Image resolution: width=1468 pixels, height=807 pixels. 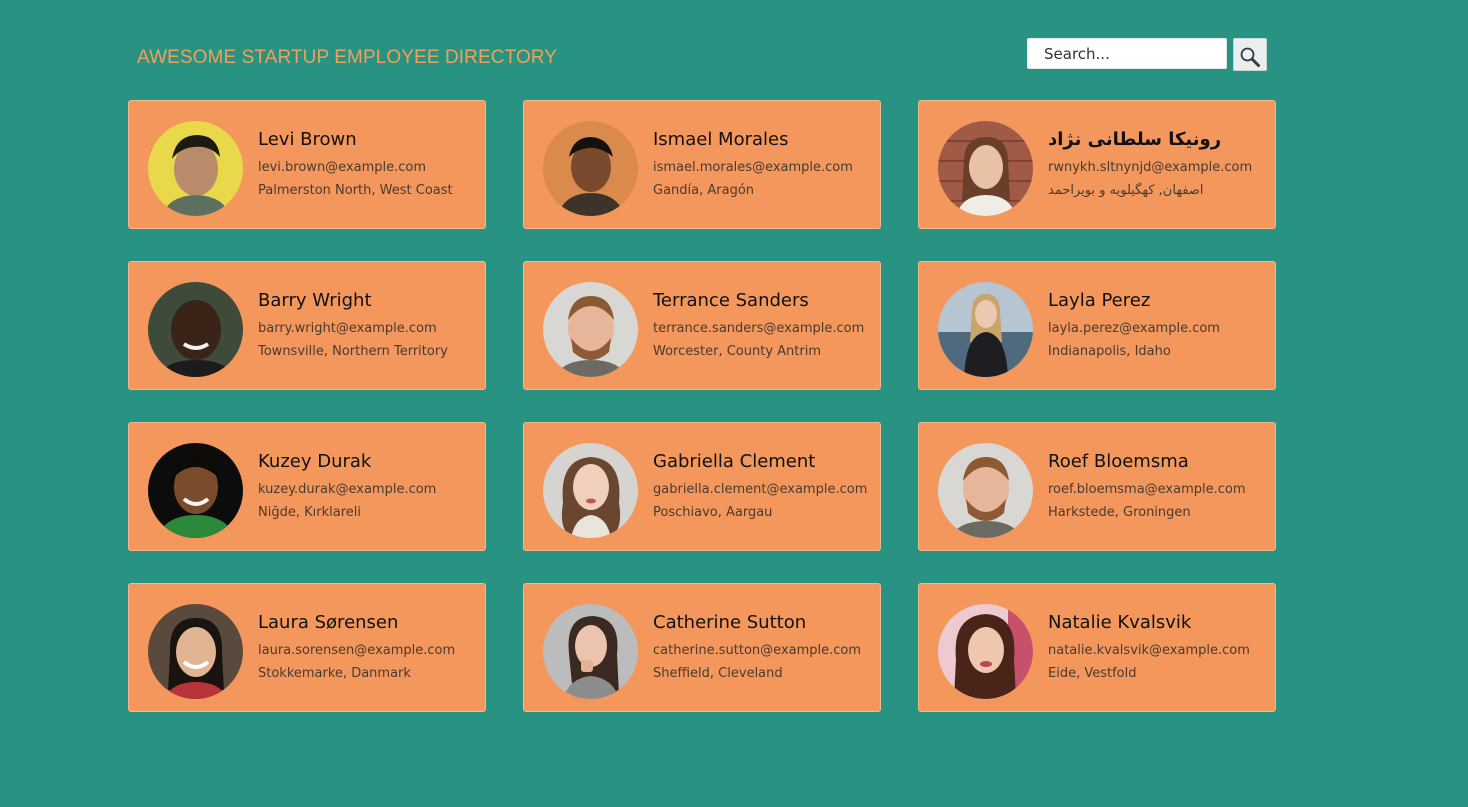 I want to click on page-title: AWESOME STARTUP EMPLOYEE DIRECTORY, so click(x=347, y=57).